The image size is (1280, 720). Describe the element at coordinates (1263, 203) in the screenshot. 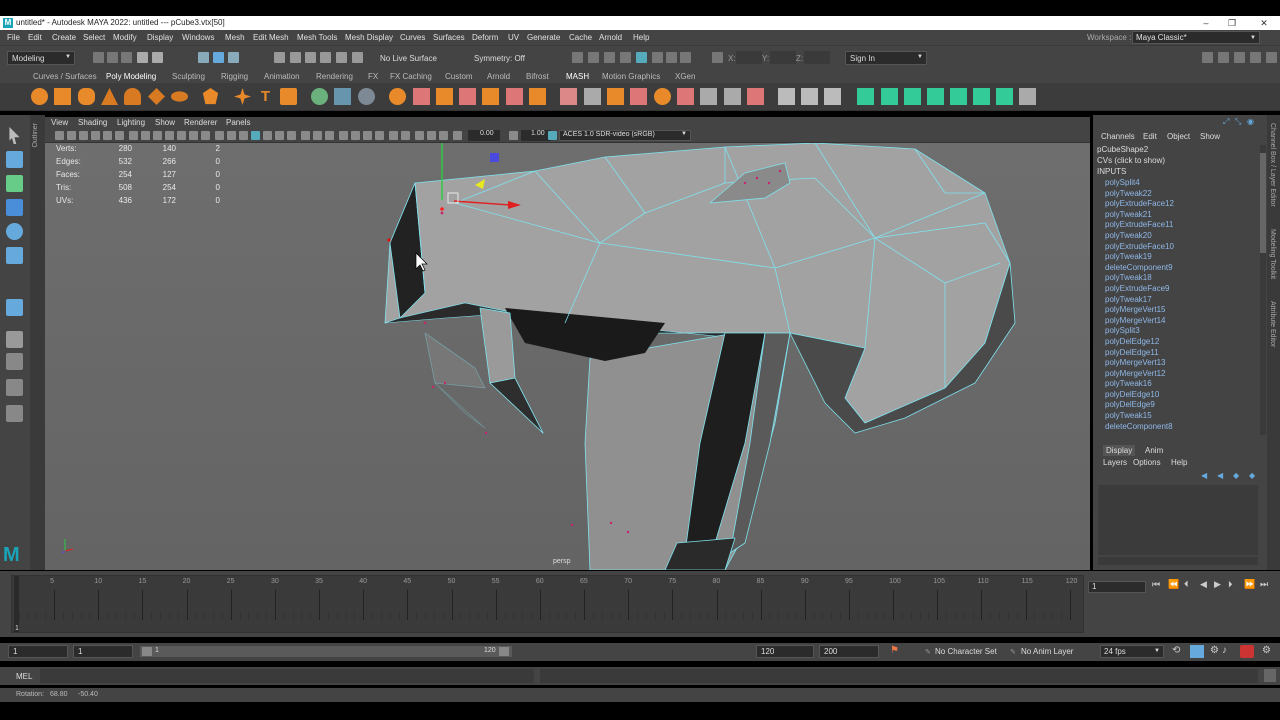

I see `scrollbar-thumb` at that location.